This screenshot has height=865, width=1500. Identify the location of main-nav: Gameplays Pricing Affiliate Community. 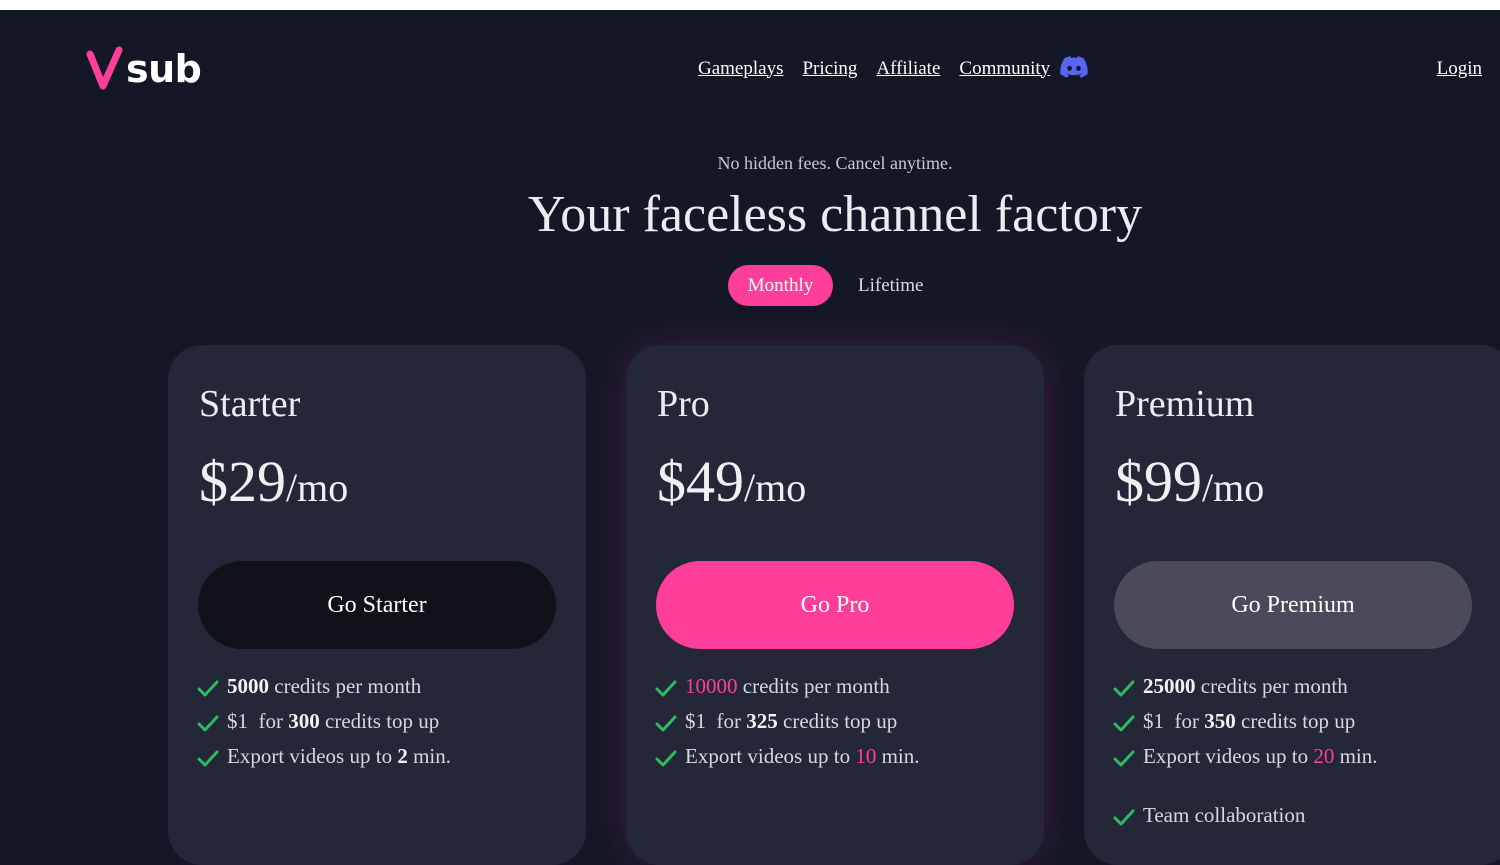
(893, 68).